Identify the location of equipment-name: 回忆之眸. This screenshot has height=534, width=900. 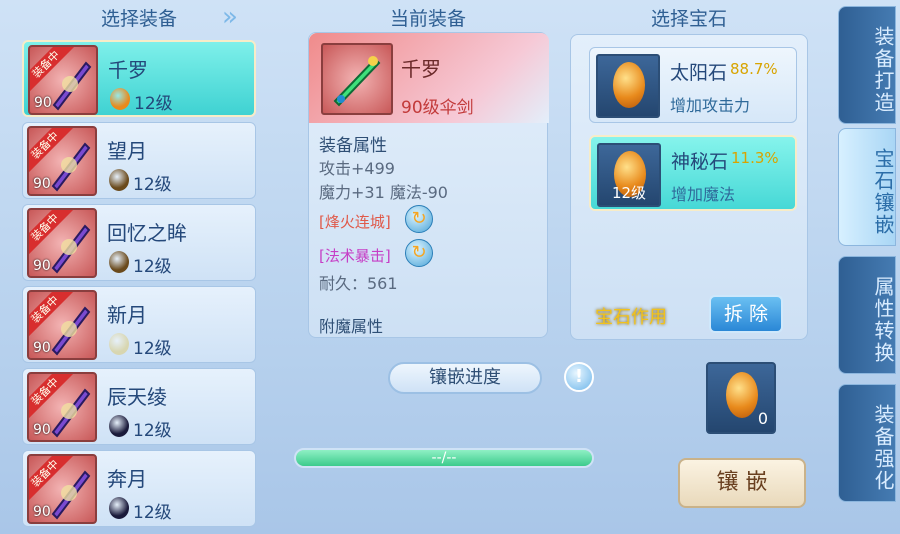
(147, 233).